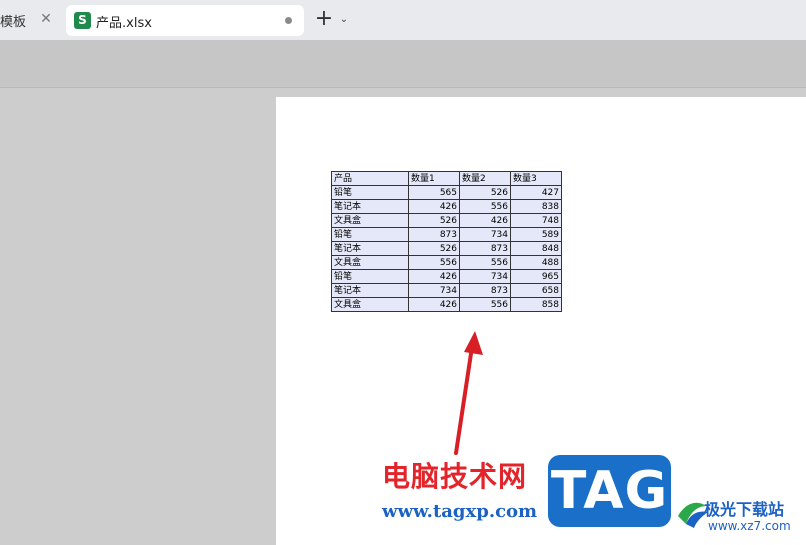 The image size is (806, 545). I want to click on toolbar, so click(403, 64).